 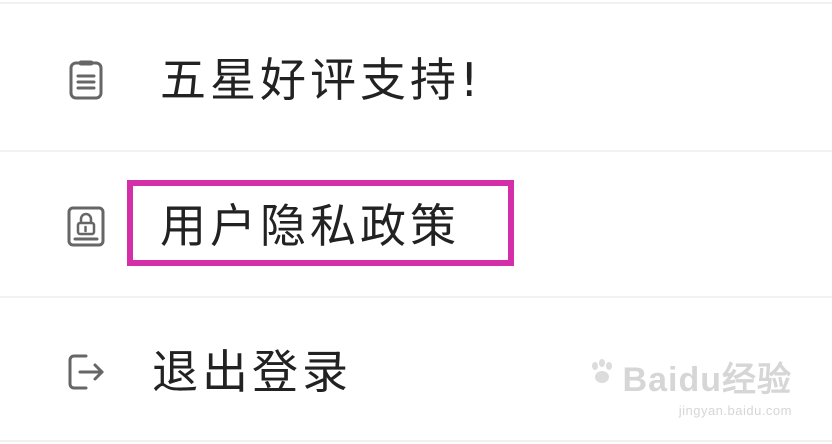 I want to click on watermark-brand-text: Baidu经验, so click(x=707, y=380).